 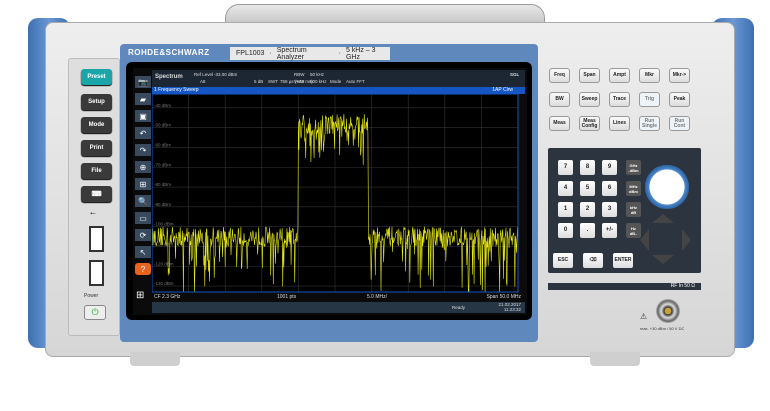 I want to click on model-type: Spectrum Analyzer, so click(x=291, y=53).